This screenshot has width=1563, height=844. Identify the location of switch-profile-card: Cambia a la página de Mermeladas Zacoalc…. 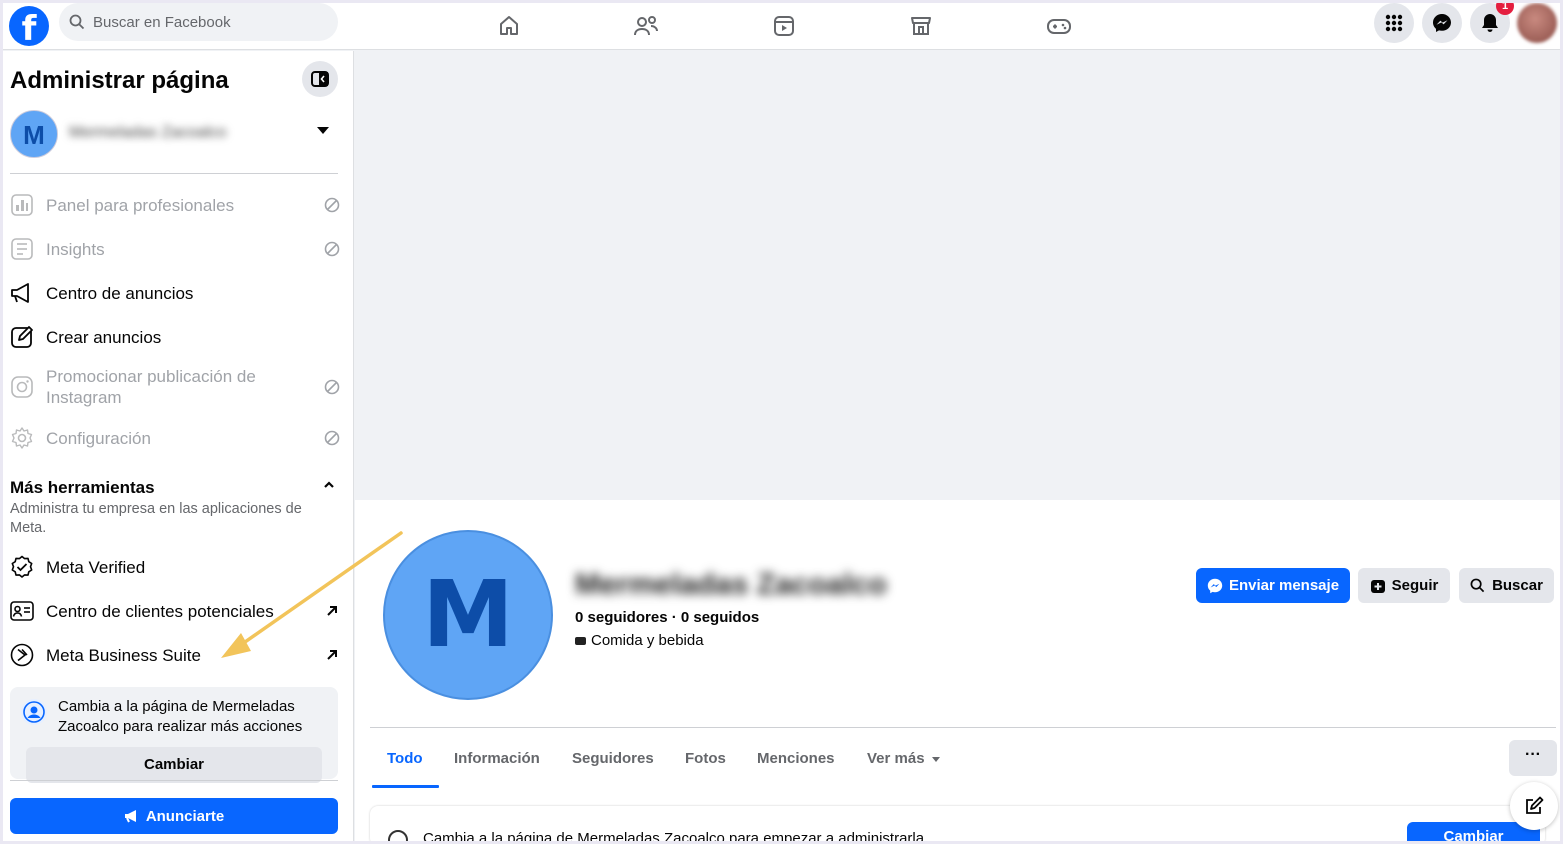
(174, 735).